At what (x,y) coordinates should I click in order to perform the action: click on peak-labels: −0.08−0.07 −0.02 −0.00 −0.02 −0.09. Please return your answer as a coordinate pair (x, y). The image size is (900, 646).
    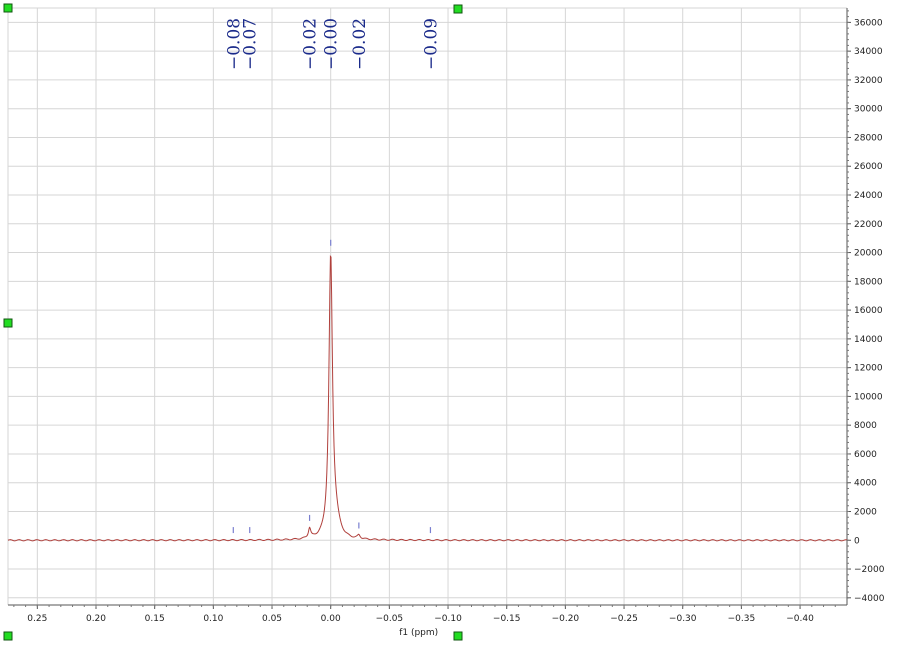
    Looking at the image, I should click on (332, 44).